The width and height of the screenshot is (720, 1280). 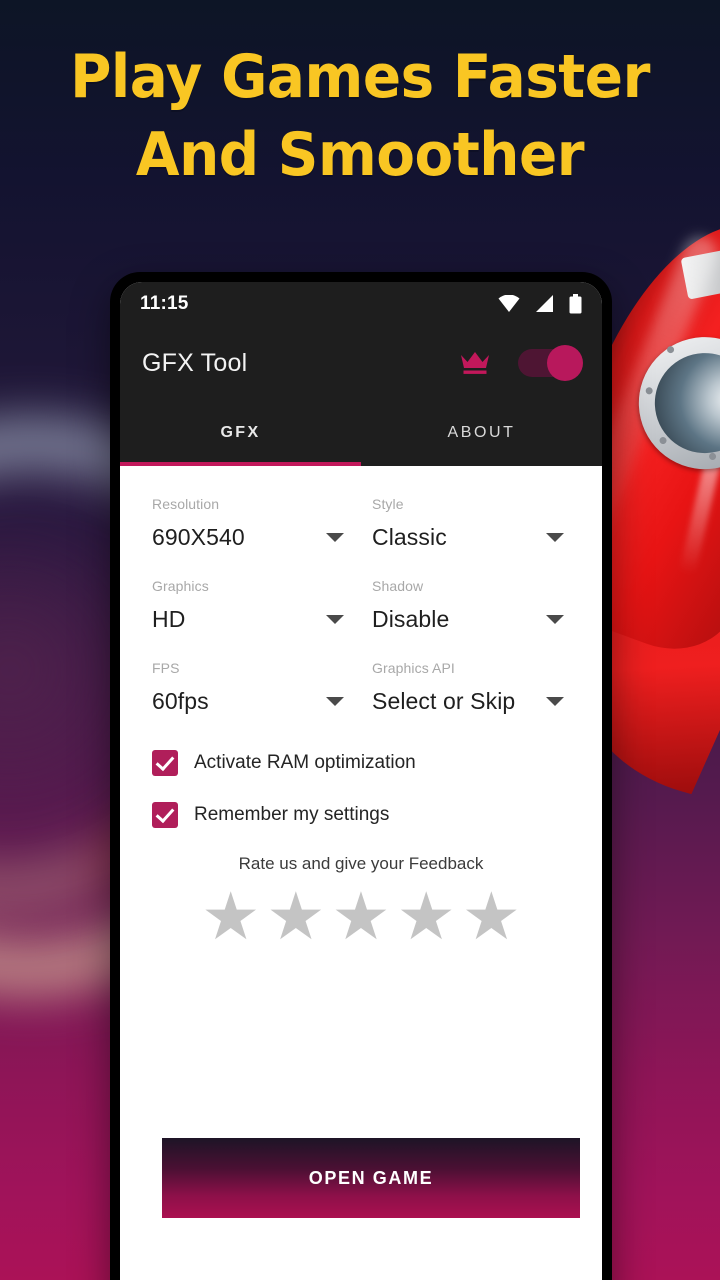 What do you see at coordinates (360, 116) in the screenshot?
I see `promo-headline: Play Games Faster And Smoother` at bounding box center [360, 116].